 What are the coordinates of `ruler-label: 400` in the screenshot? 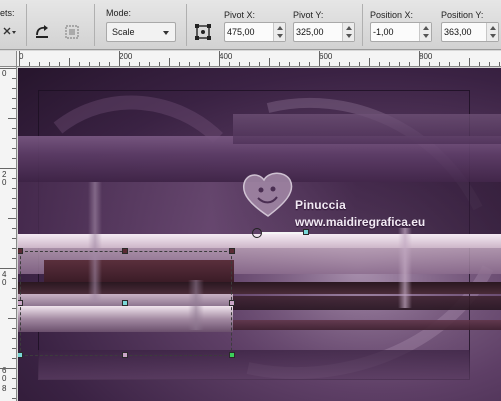 It's located at (226, 56).